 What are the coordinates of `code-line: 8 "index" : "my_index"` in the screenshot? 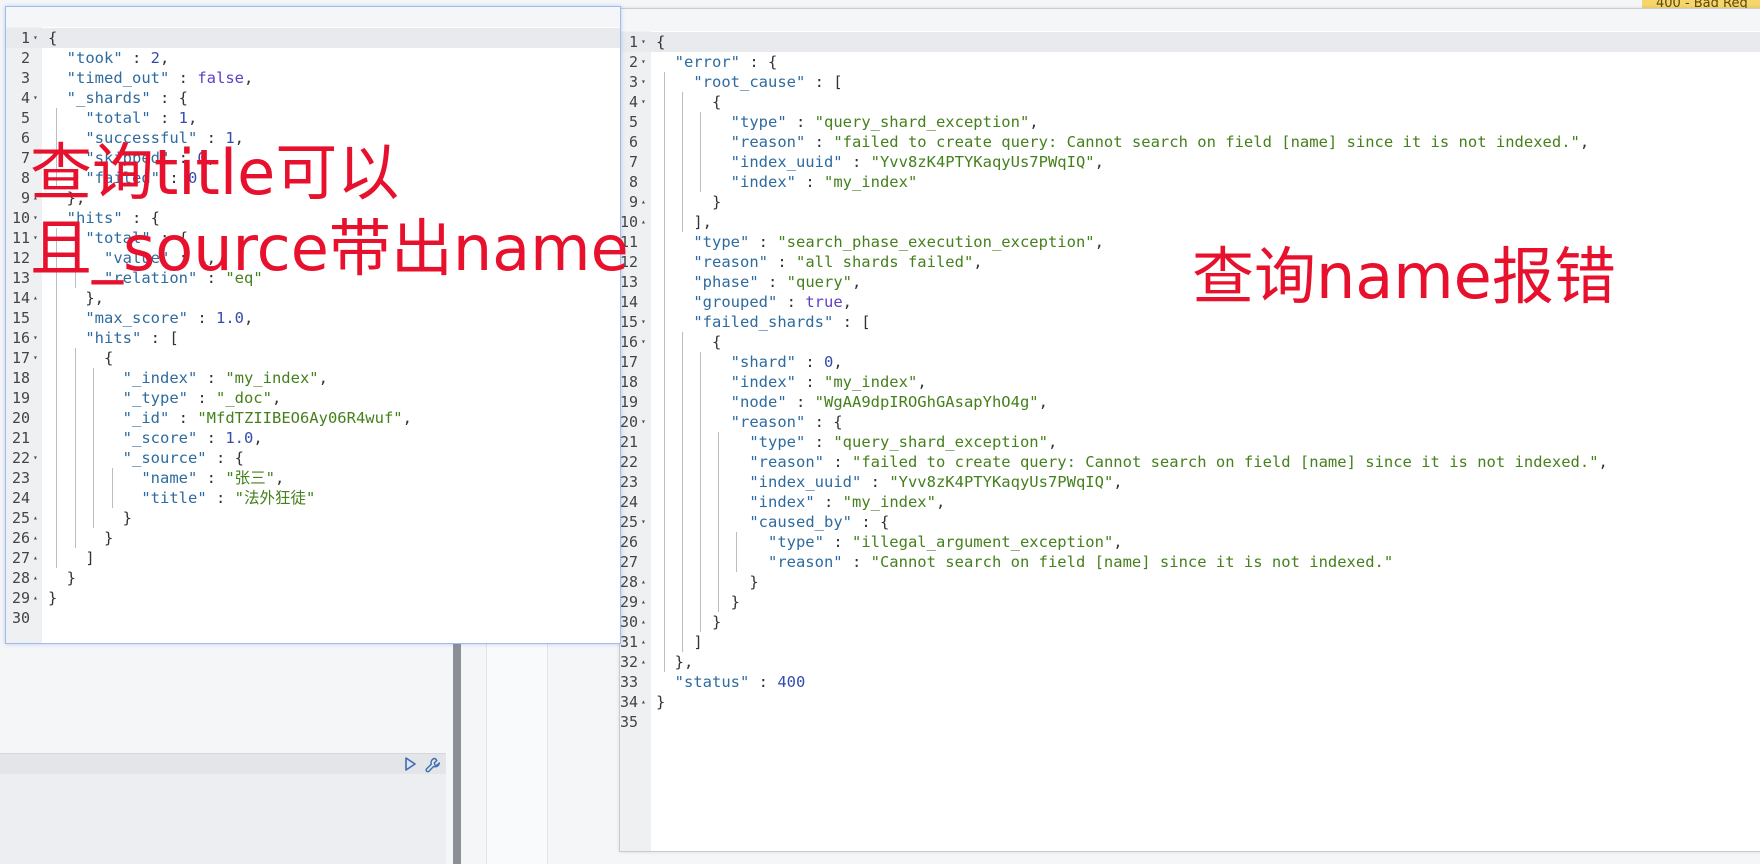 It's located at (1190, 182).